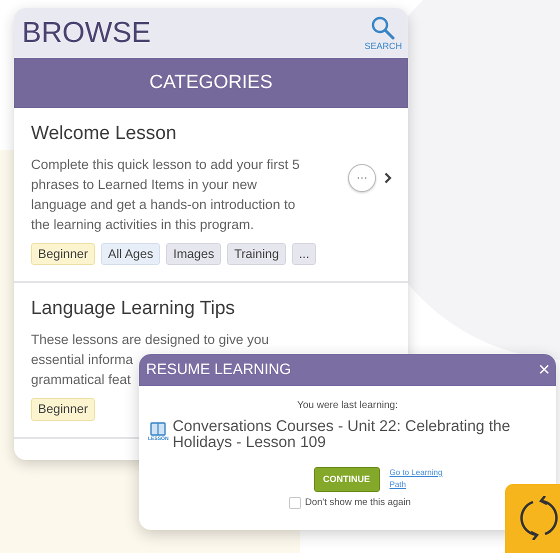 This screenshot has height=553, width=560. Describe the element at coordinates (347, 479) in the screenshot. I see `continue-button: CONTINUE` at that location.